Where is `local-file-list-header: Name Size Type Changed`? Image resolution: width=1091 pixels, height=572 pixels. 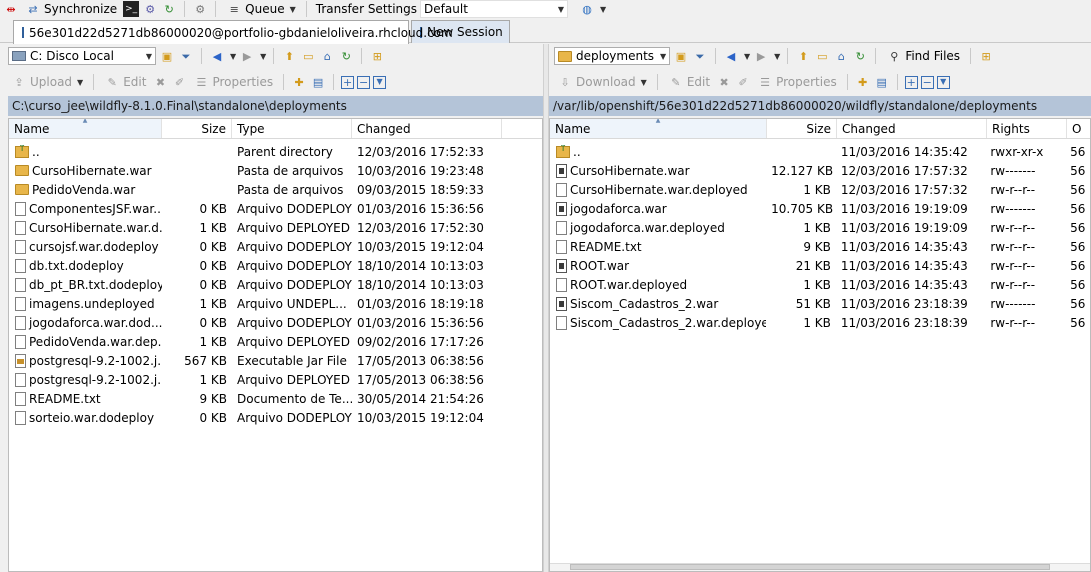
local-file-list-header: Name Size Type Changed is located at coordinates (275, 129).